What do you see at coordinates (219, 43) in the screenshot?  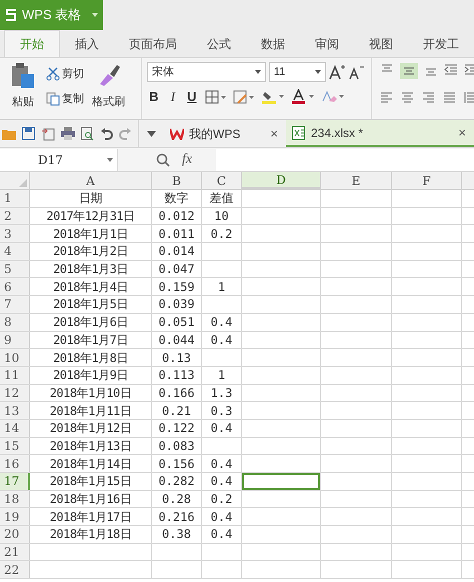 I see `ribbon-tab: 公式` at bounding box center [219, 43].